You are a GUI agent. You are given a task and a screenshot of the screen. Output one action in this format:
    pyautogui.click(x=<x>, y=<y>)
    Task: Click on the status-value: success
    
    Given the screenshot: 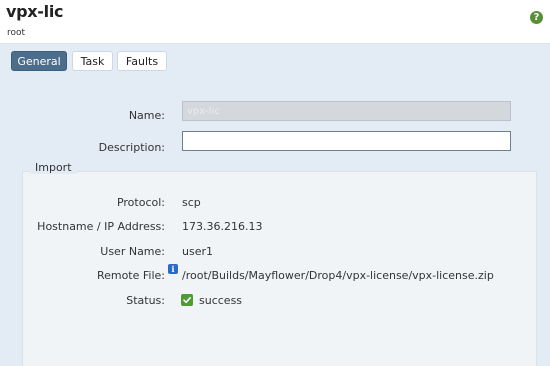 What is the action you would take?
    pyautogui.click(x=221, y=300)
    